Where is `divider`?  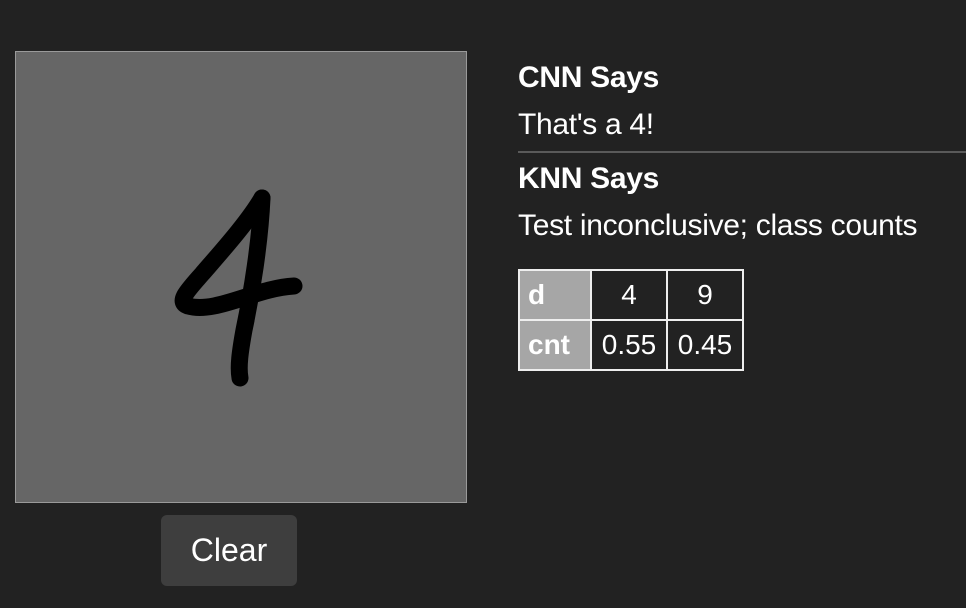
divider is located at coordinates (742, 152).